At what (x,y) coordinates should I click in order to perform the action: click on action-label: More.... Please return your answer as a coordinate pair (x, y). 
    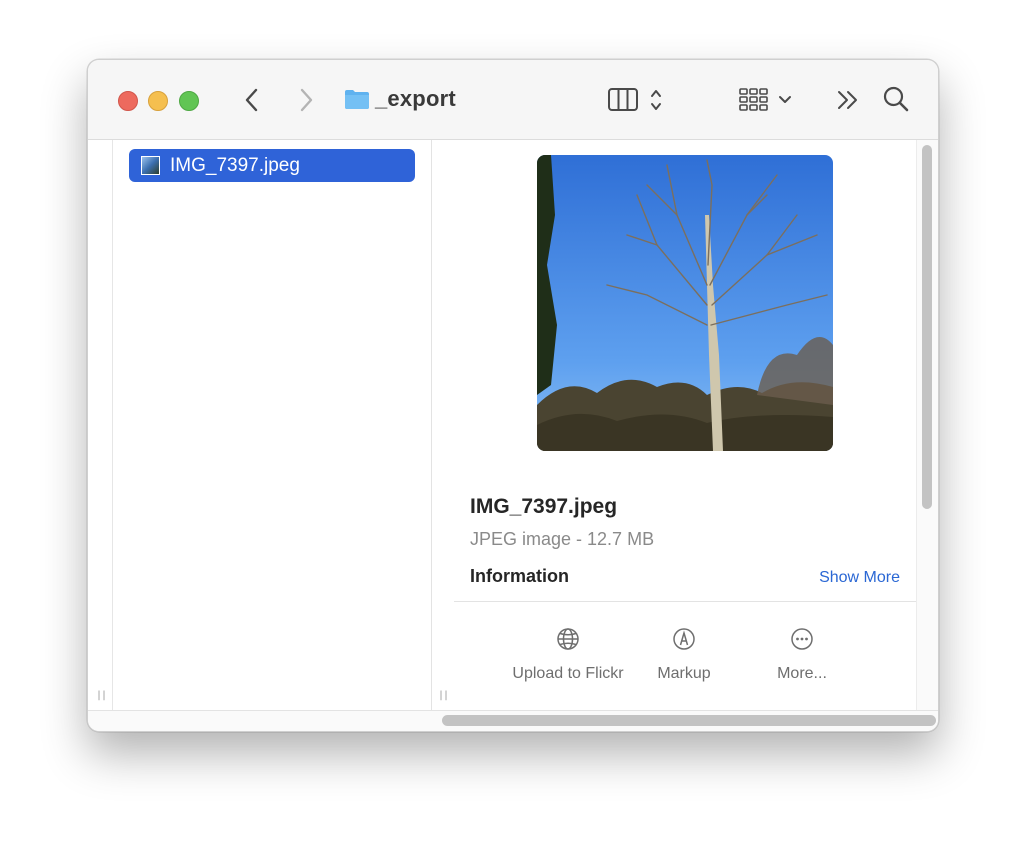
    Looking at the image, I should click on (802, 673).